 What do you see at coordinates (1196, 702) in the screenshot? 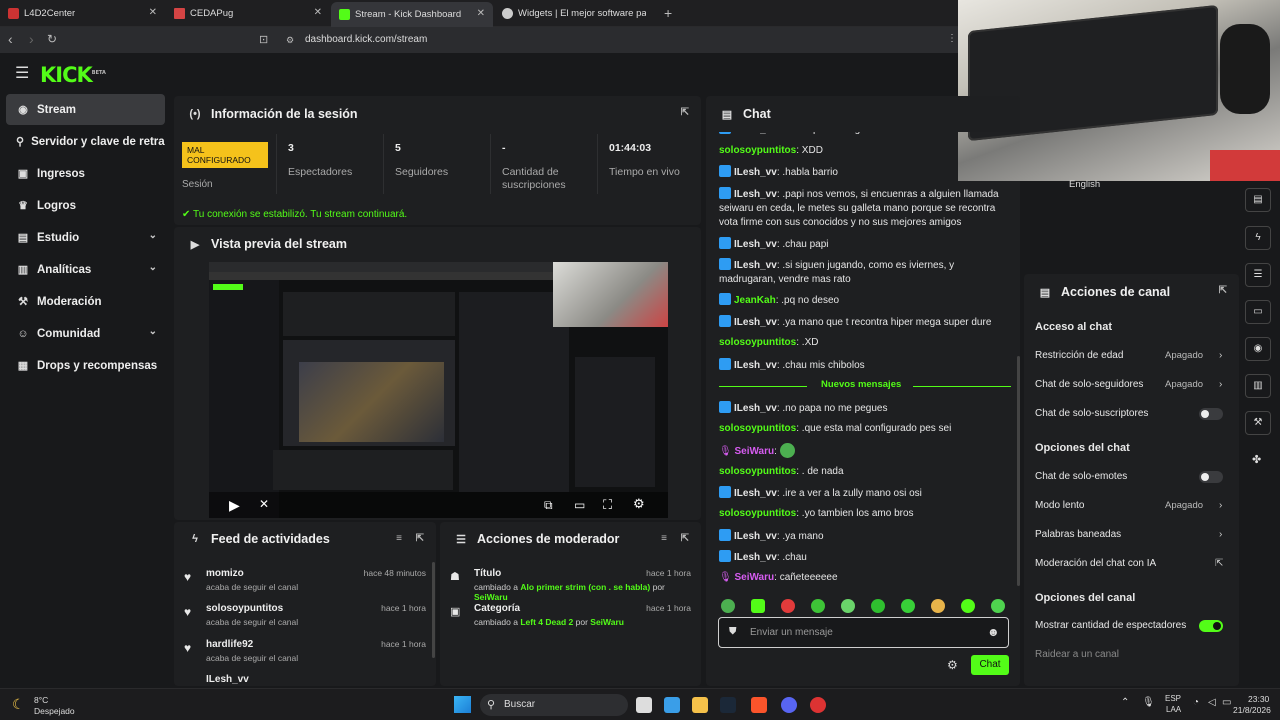
I see `wifi-icon: ◔` at bounding box center [1196, 702].